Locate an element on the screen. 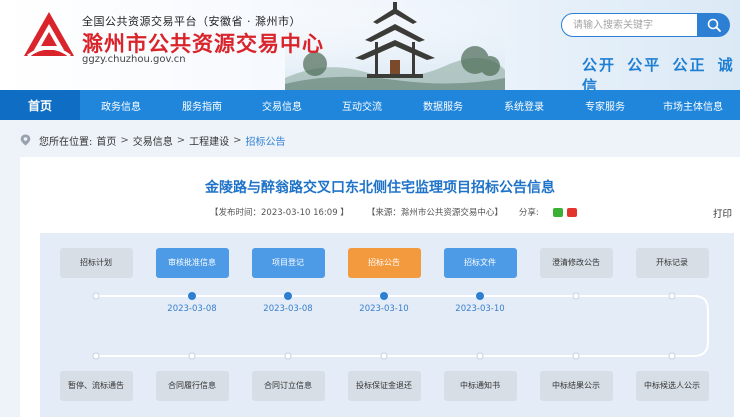 The image size is (740, 417). bottom-step-3: 投标保证金退还 is located at coordinates (384, 386).